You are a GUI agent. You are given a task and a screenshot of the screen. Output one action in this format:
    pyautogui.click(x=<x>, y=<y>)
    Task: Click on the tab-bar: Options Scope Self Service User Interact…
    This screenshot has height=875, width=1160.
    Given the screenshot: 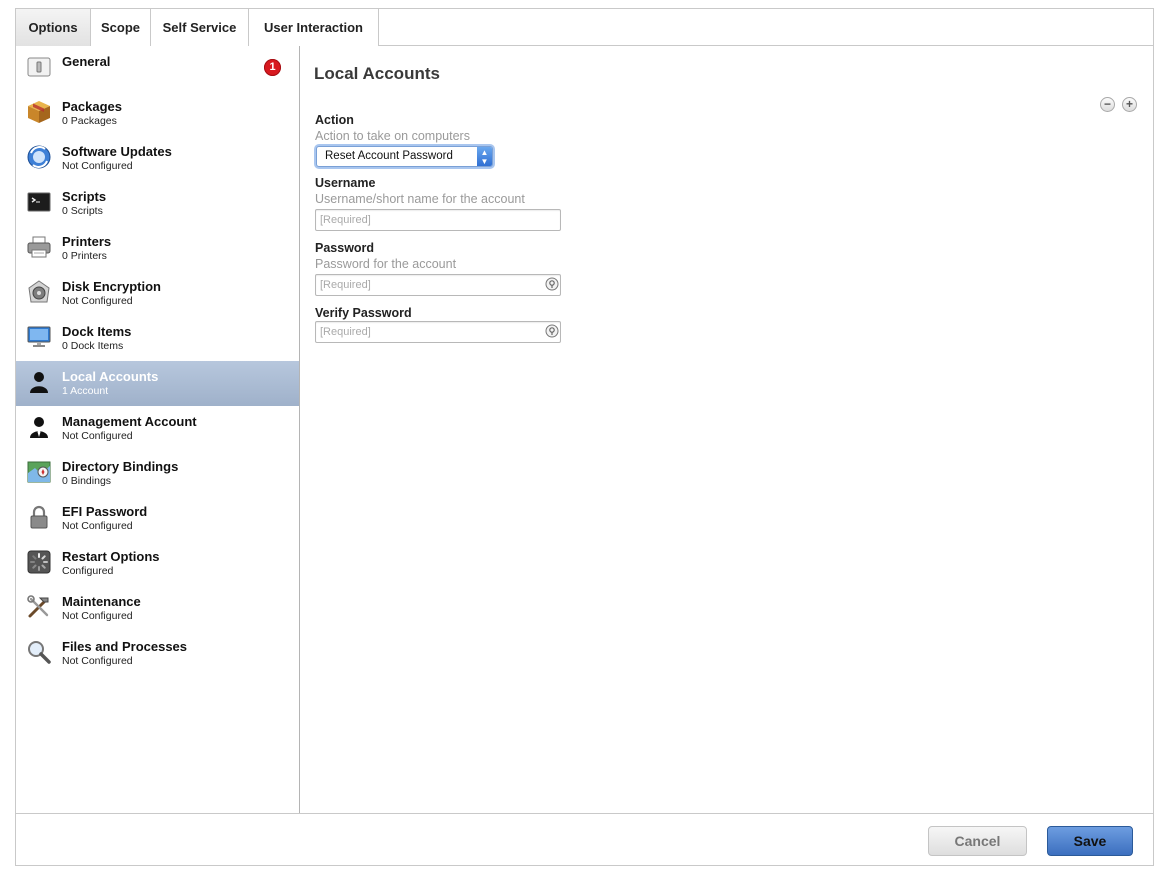 What is the action you would take?
    pyautogui.click(x=584, y=27)
    